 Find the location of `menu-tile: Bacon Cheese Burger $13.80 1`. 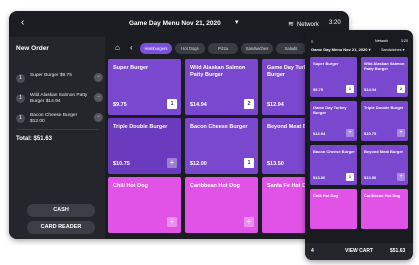

menu-tile: Bacon Cheese Burger $13.80 1 is located at coordinates (333, 165).